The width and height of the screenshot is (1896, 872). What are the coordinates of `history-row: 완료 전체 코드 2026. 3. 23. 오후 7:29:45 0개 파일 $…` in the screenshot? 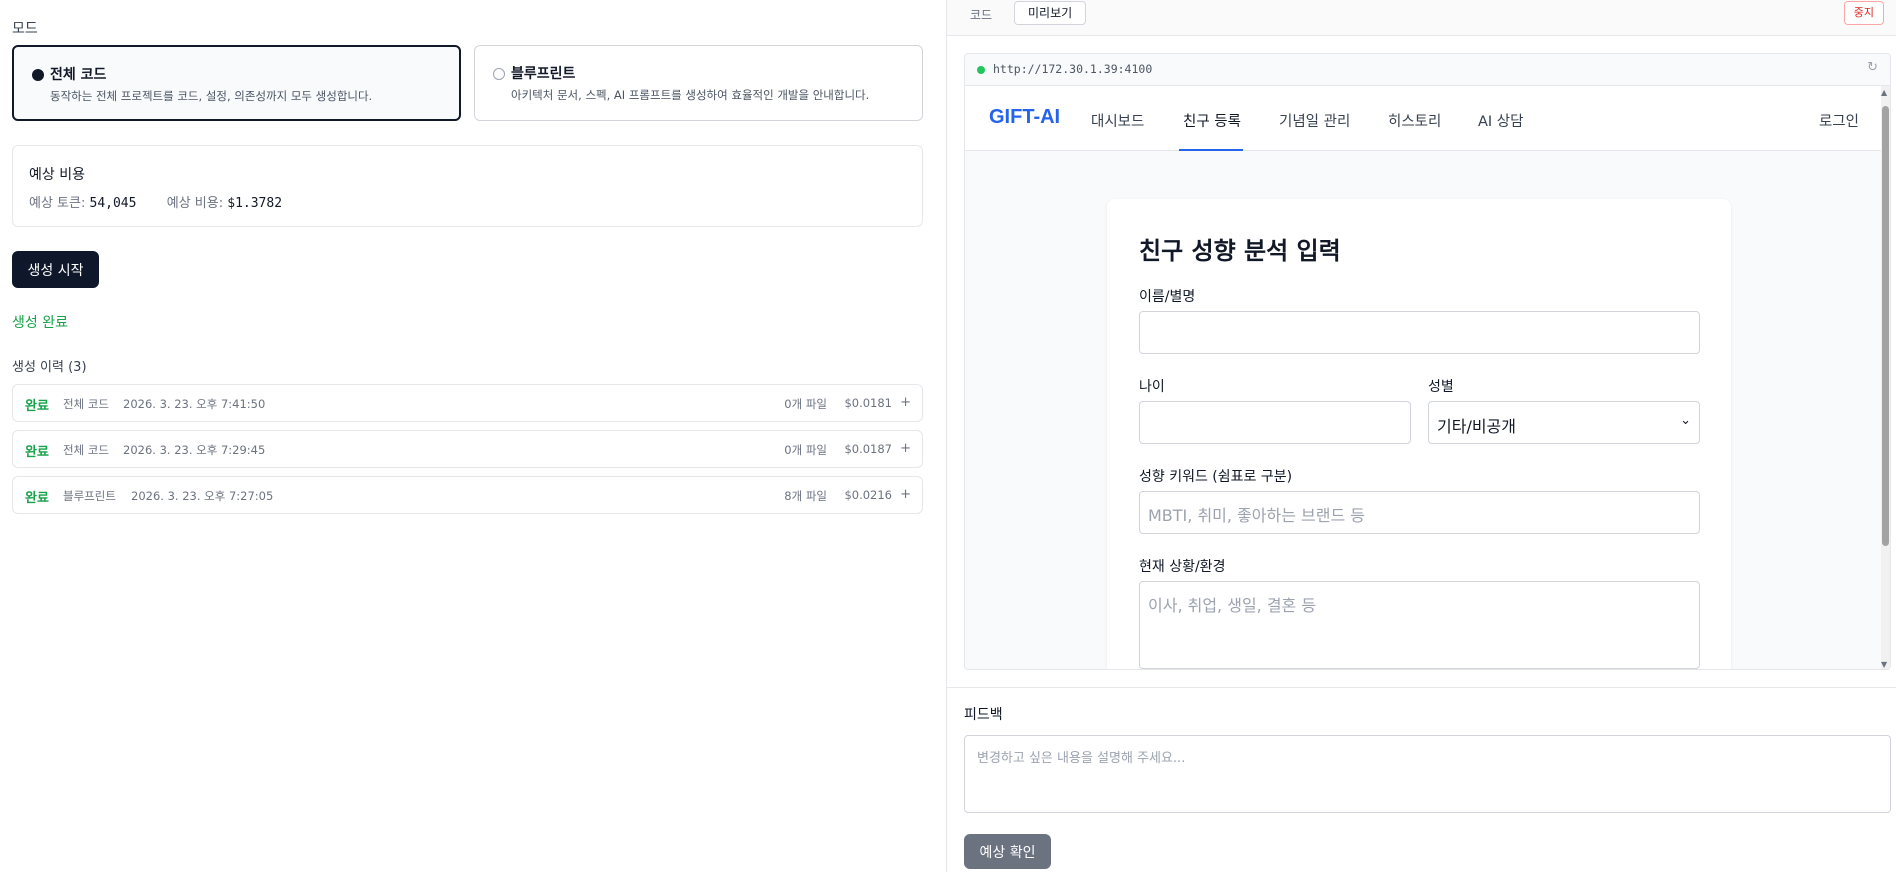 It's located at (467, 449).